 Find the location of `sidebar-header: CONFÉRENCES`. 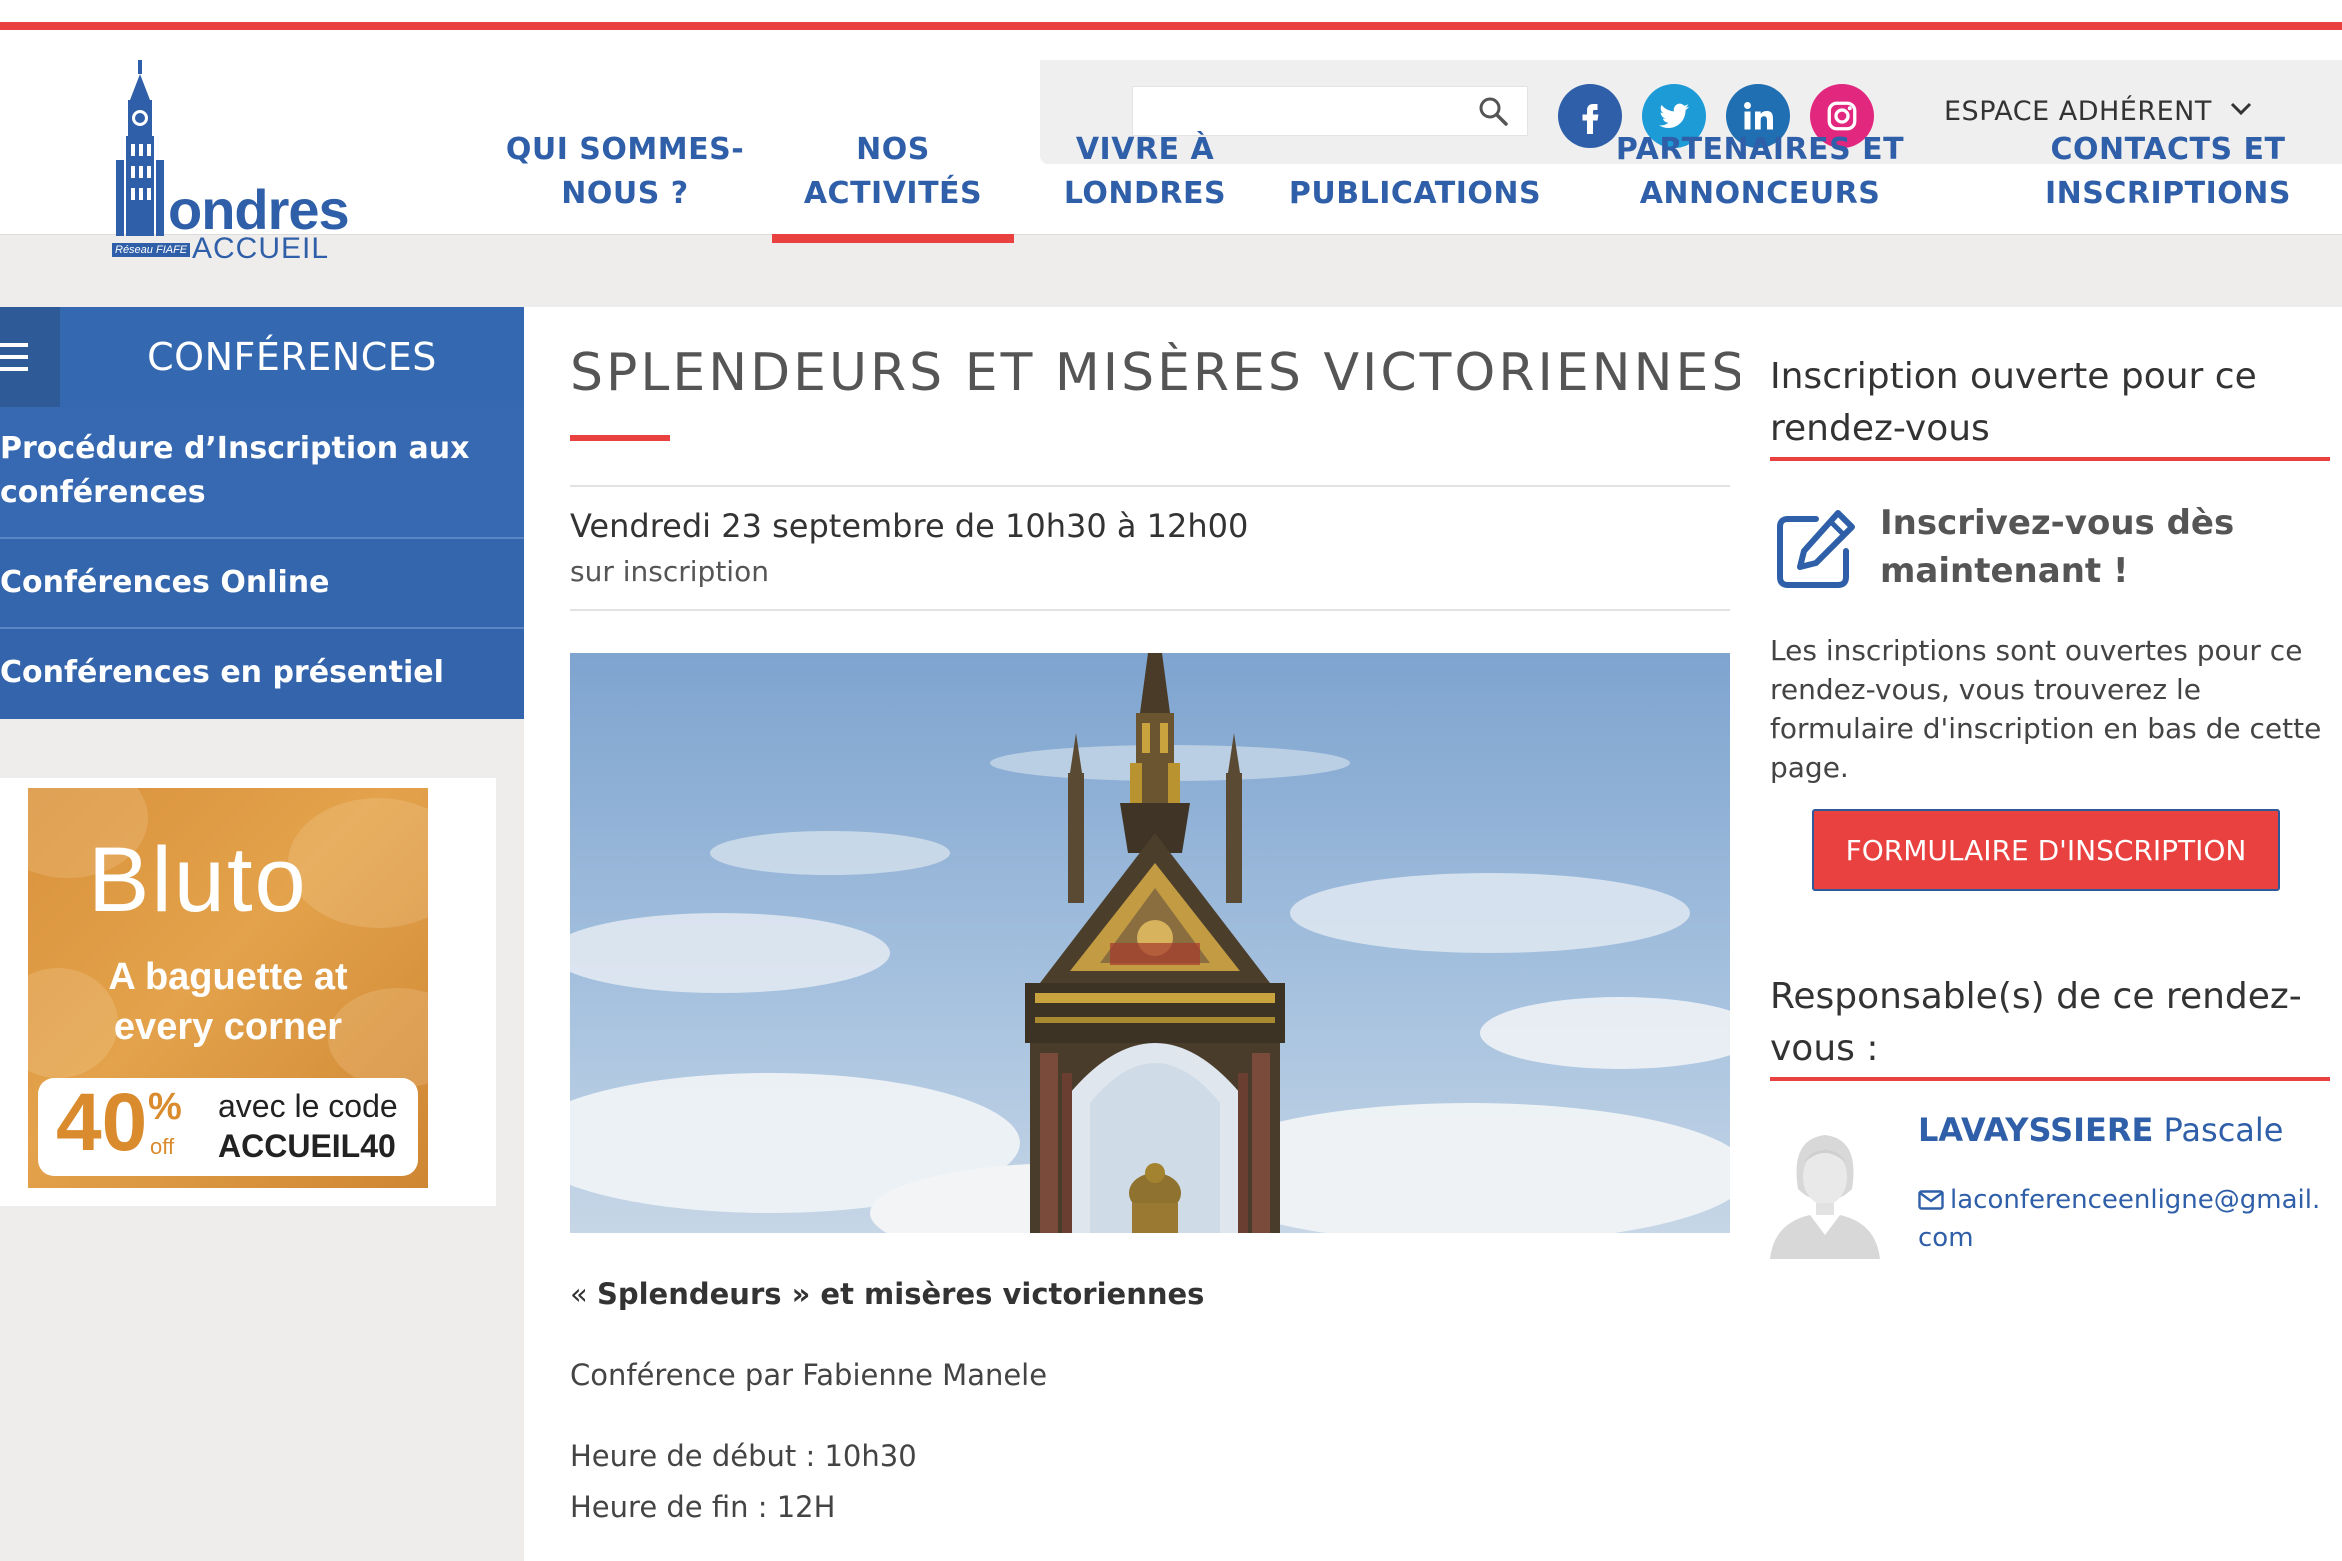

sidebar-header: CONFÉRENCES is located at coordinates (262, 357).